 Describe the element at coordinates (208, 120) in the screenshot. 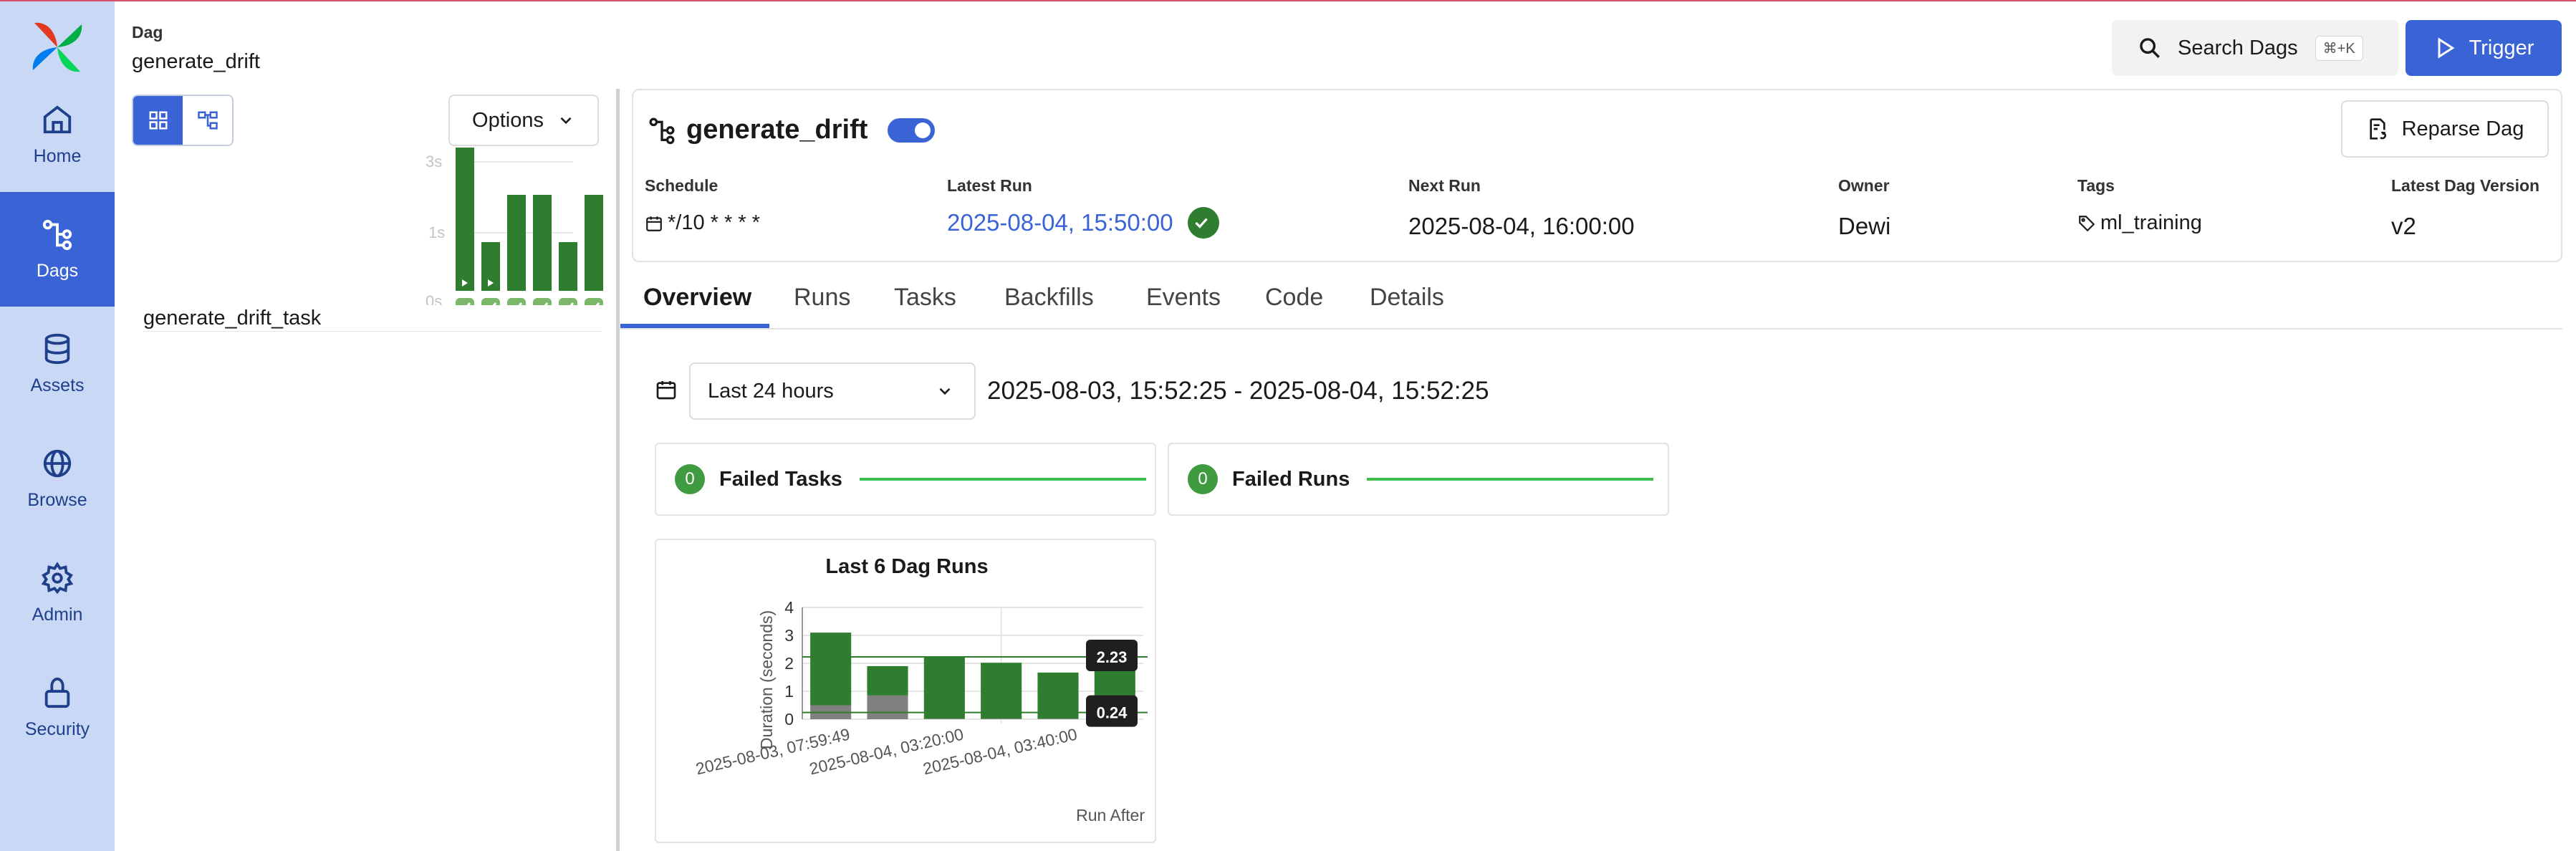

I see `graph-view-button` at that location.